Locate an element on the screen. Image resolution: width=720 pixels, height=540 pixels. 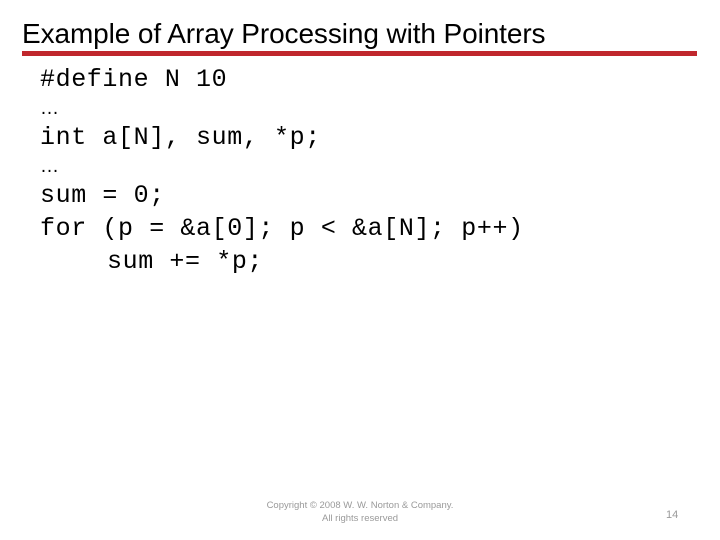
code-line-loop-body: sum += *p; is located at coordinates (185, 261).